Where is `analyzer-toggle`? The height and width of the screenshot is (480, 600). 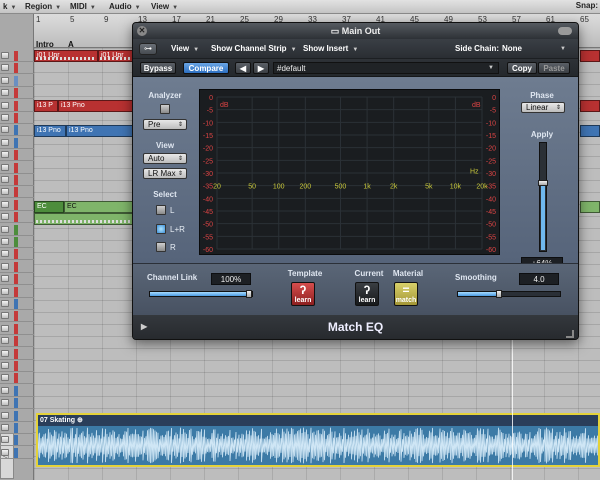
analyzer-toggle is located at coordinates (165, 109).